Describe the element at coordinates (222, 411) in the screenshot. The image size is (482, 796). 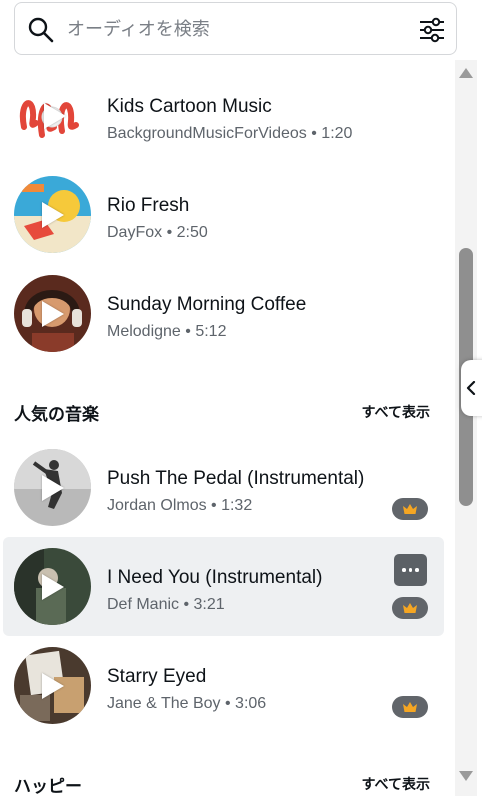
I see `section-header-popular: 人気の音楽 すべて表示` at that location.